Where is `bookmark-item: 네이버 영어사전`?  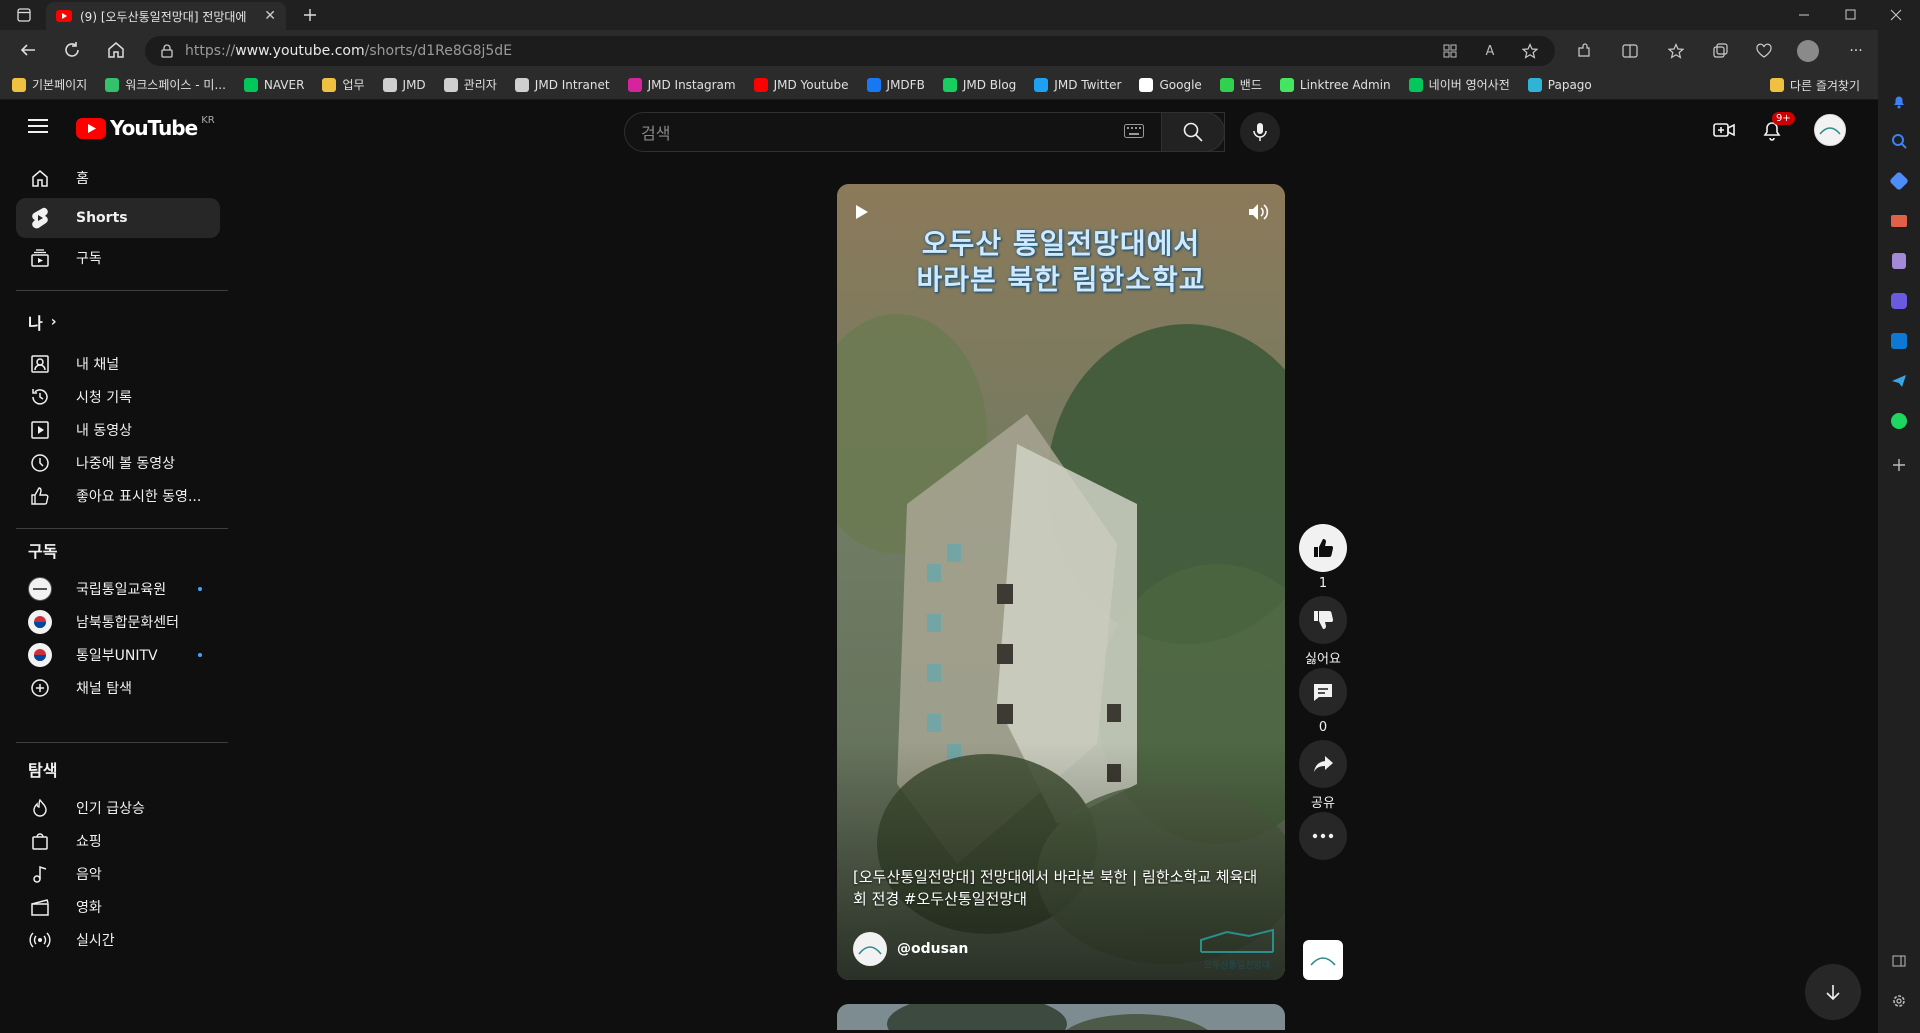 bookmark-item: 네이버 영어사전 is located at coordinates (1459, 84).